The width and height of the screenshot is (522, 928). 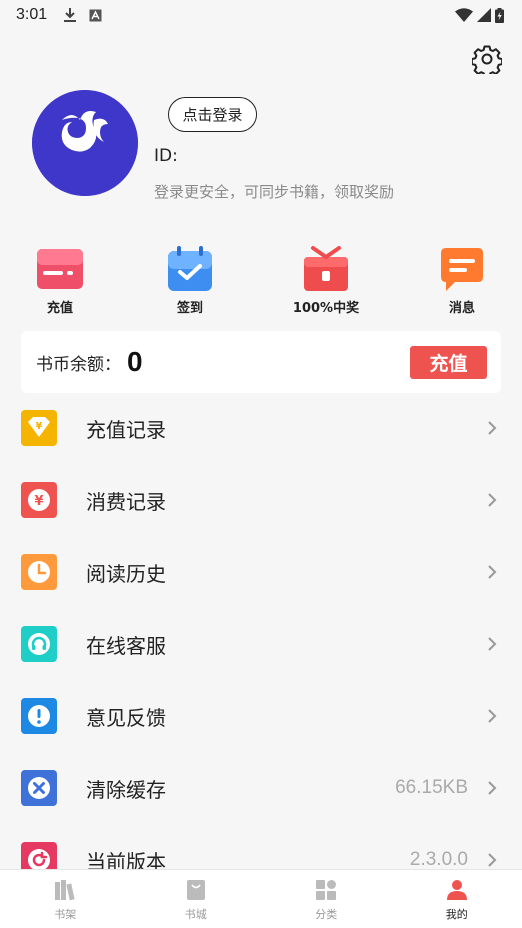 I want to click on avatar, so click(x=85, y=143).